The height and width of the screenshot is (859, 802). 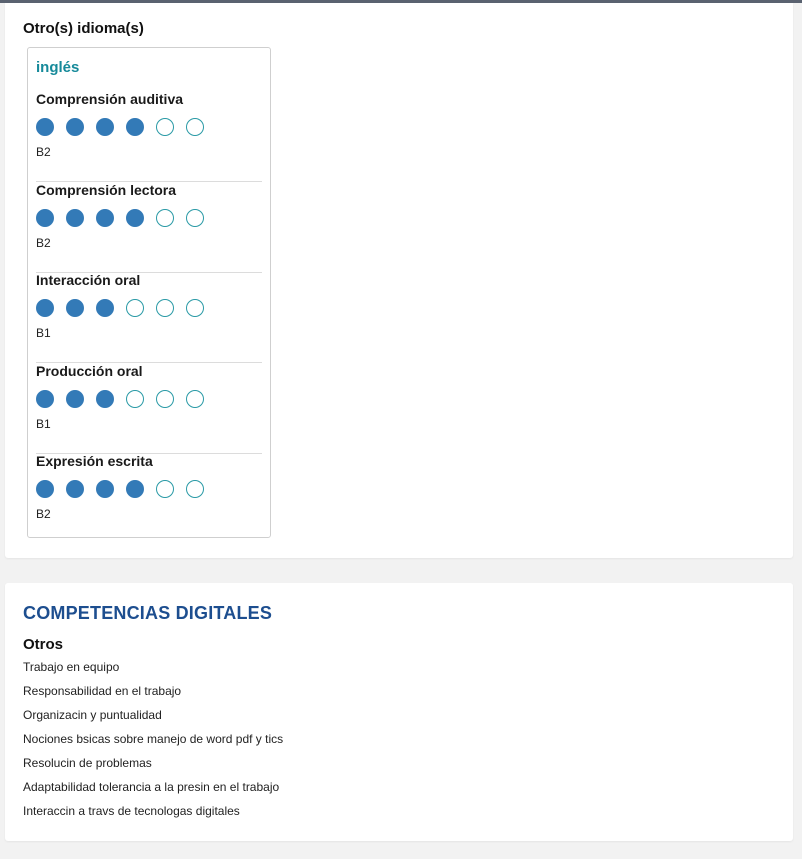 What do you see at coordinates (92, 715) in the screenshot?
I see `list-item: Organizacin y puntualidad` at bounding box center [92, 715].